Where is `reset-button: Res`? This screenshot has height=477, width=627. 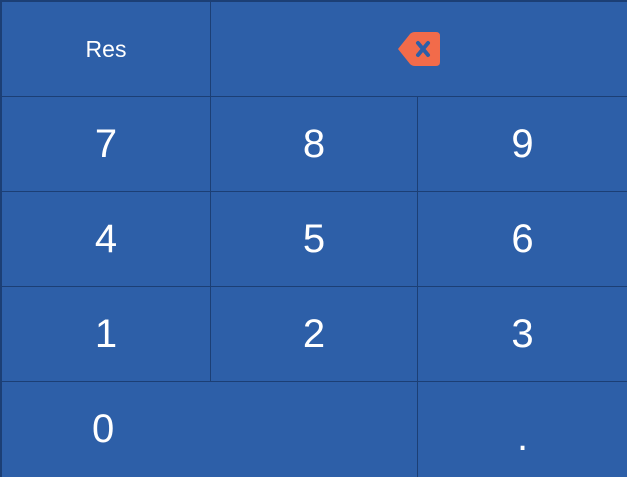 reset-button: Res is located at coordinates (106, 49).